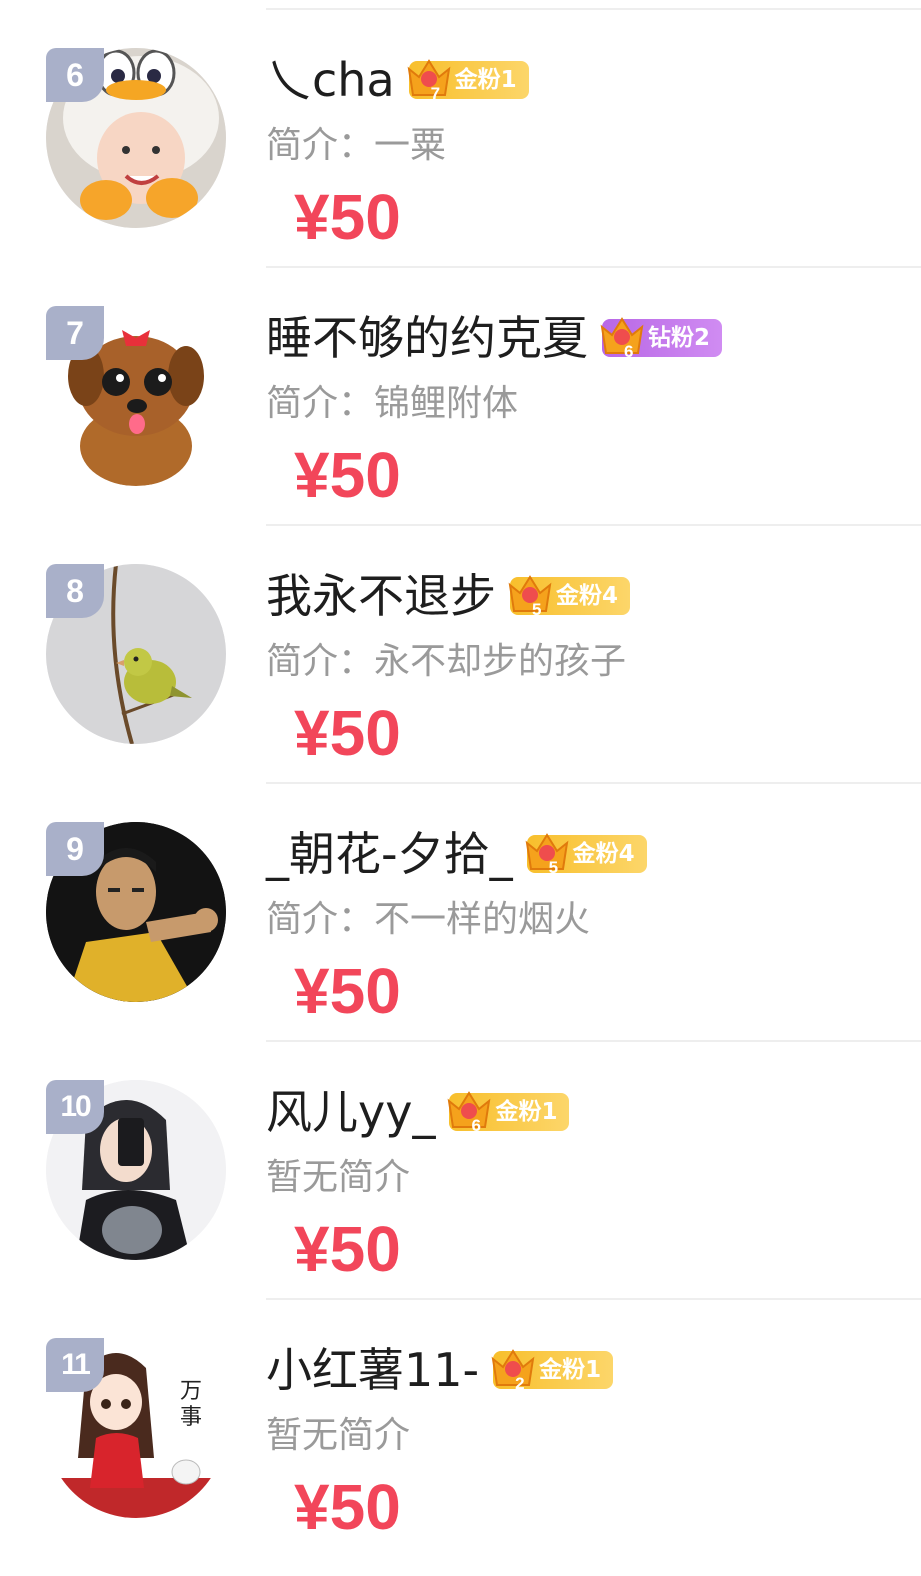 The width and height of the screenshot is (921, 1576). What do you see at coordinates (429, 79) in the screenshot?
I see `crown-icon: 7` at bounding box center [429, 79].